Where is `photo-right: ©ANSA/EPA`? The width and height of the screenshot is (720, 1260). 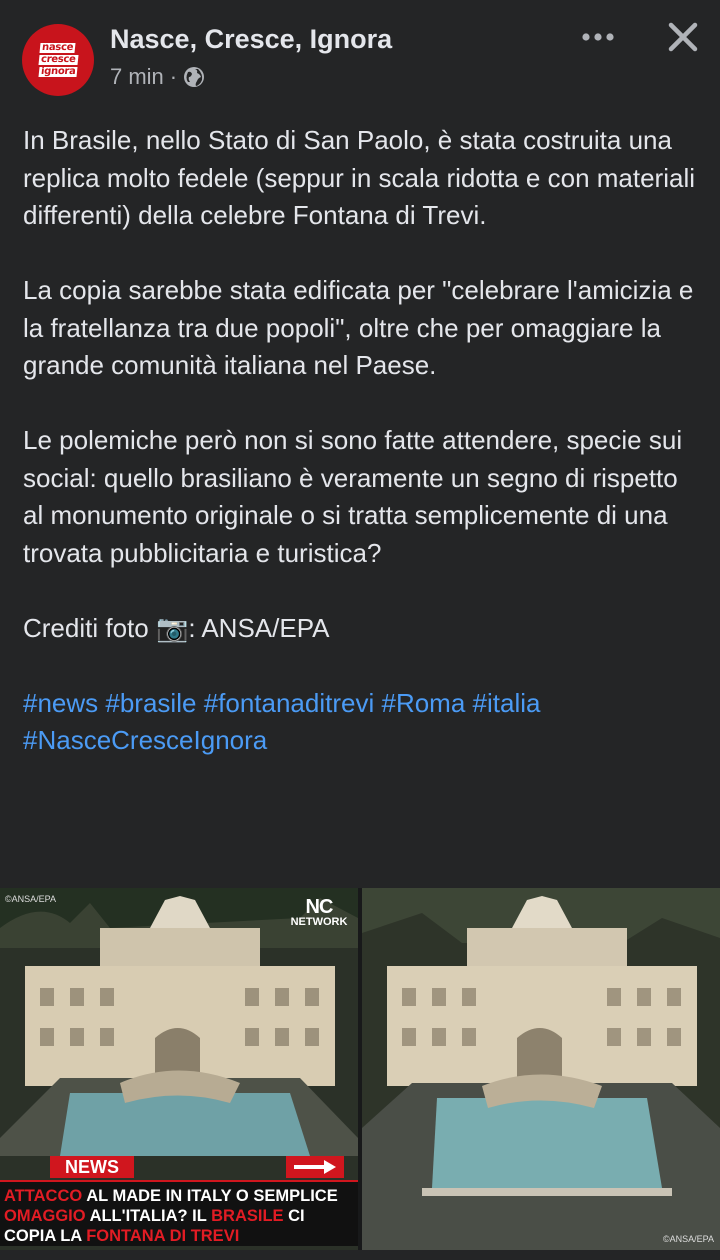 photo-right: ©ANSA/EPA is located at coordinates (541, 1069).